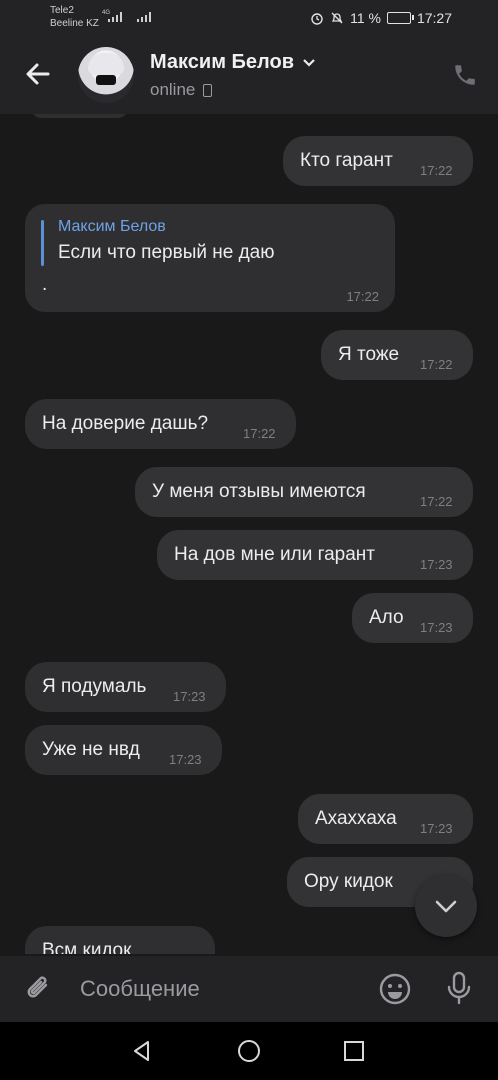 The image size is (498, 1080). I want to click on message-input: Сообщение, so click(140, 989).